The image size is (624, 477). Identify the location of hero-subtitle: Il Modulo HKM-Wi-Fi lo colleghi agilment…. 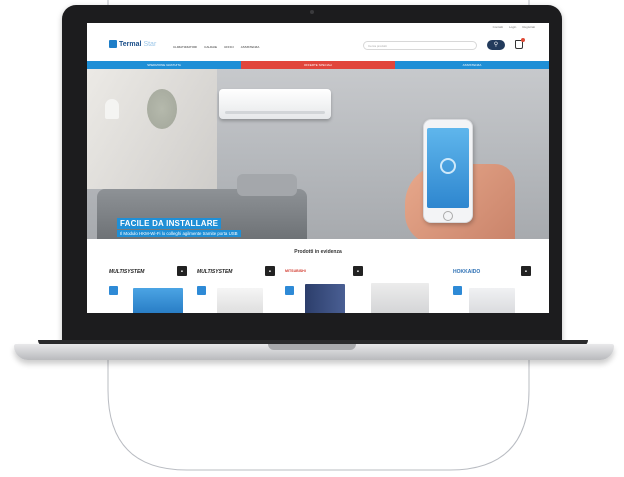
(179, 233).